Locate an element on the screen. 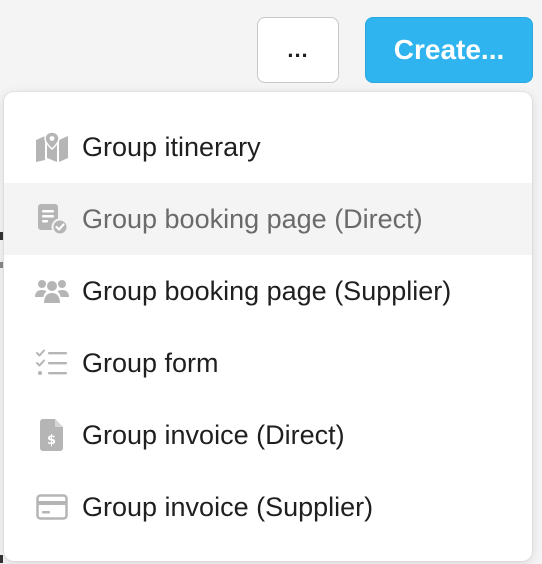  invoice-dollar-icon: $ is located at coordinates (52, 435).